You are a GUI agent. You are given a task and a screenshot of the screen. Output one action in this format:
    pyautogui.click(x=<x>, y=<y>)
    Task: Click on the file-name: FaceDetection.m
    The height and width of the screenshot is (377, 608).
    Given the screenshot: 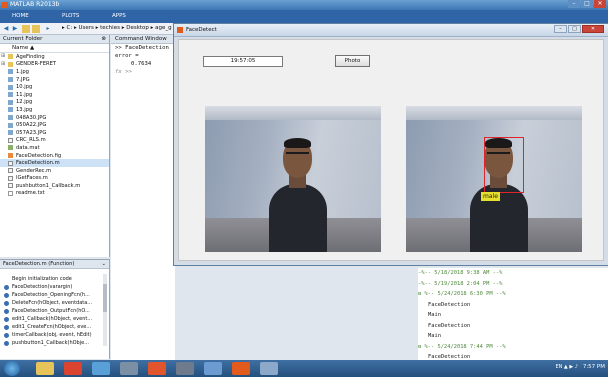 What is the action you would take?
    pyautogui.click(x=38, y=163)
    